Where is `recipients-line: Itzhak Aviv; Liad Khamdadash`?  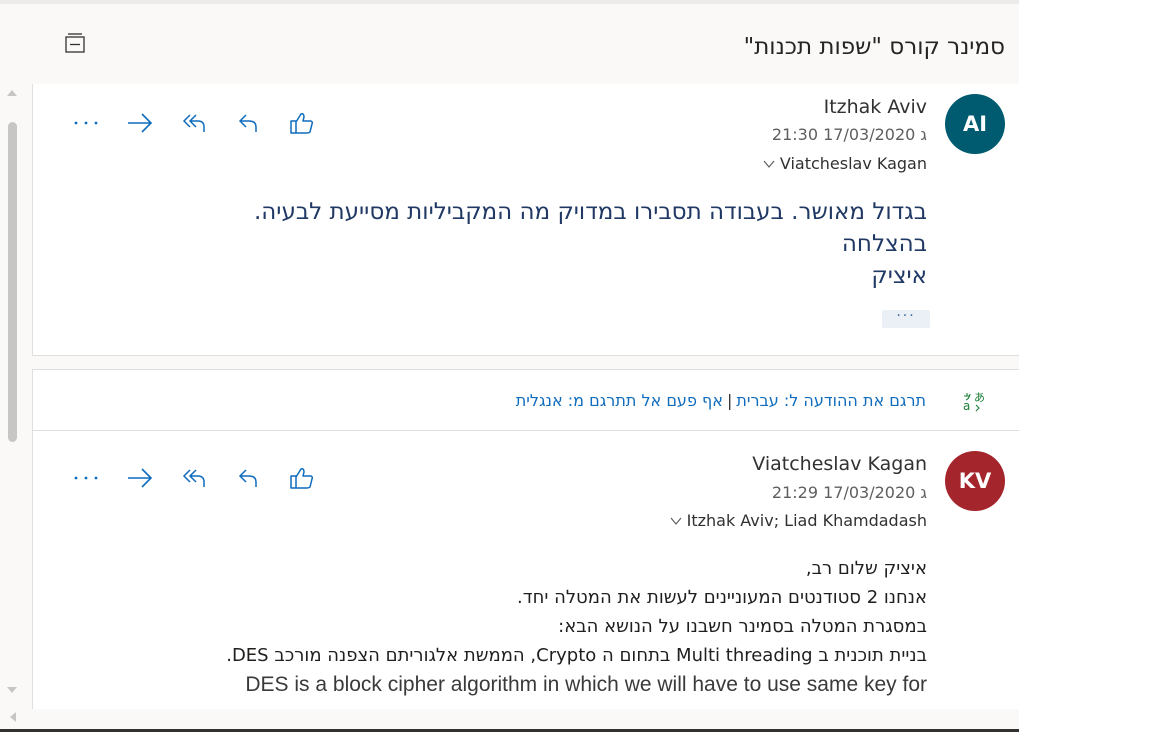 recipients-line: Itzhak Aviv; Liad Khamdadash is located at coordinates (798, 520).